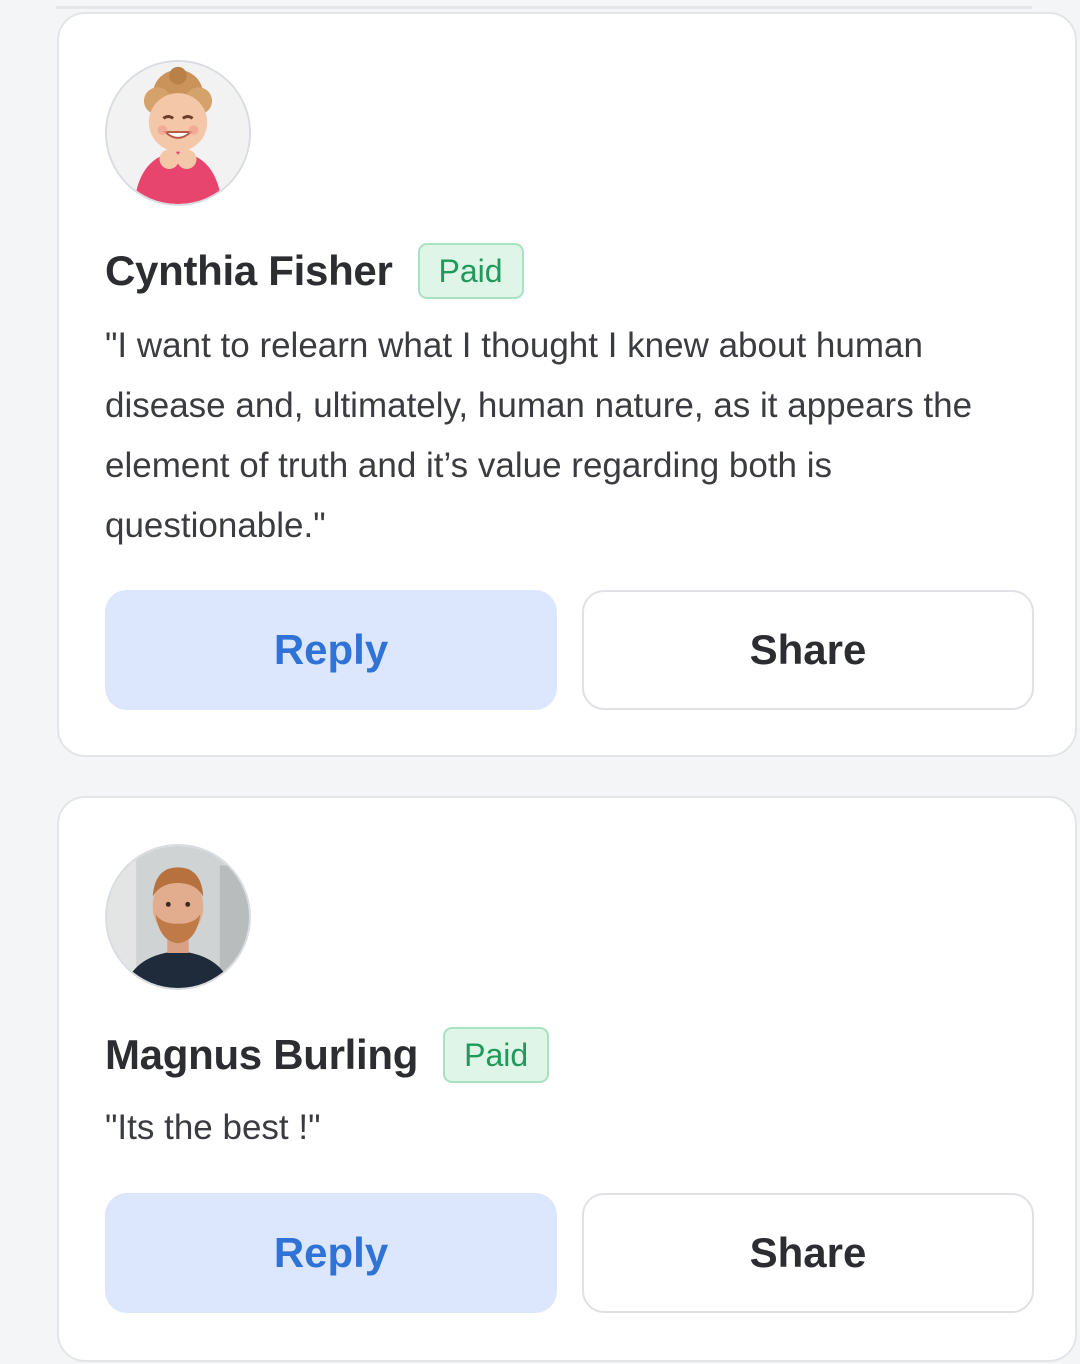 This screenshot has width=1080, height=1364. Describe the element at coordinates (261, 1055) in the screenshot. I see `author-name: Magnus Burling` at that location.